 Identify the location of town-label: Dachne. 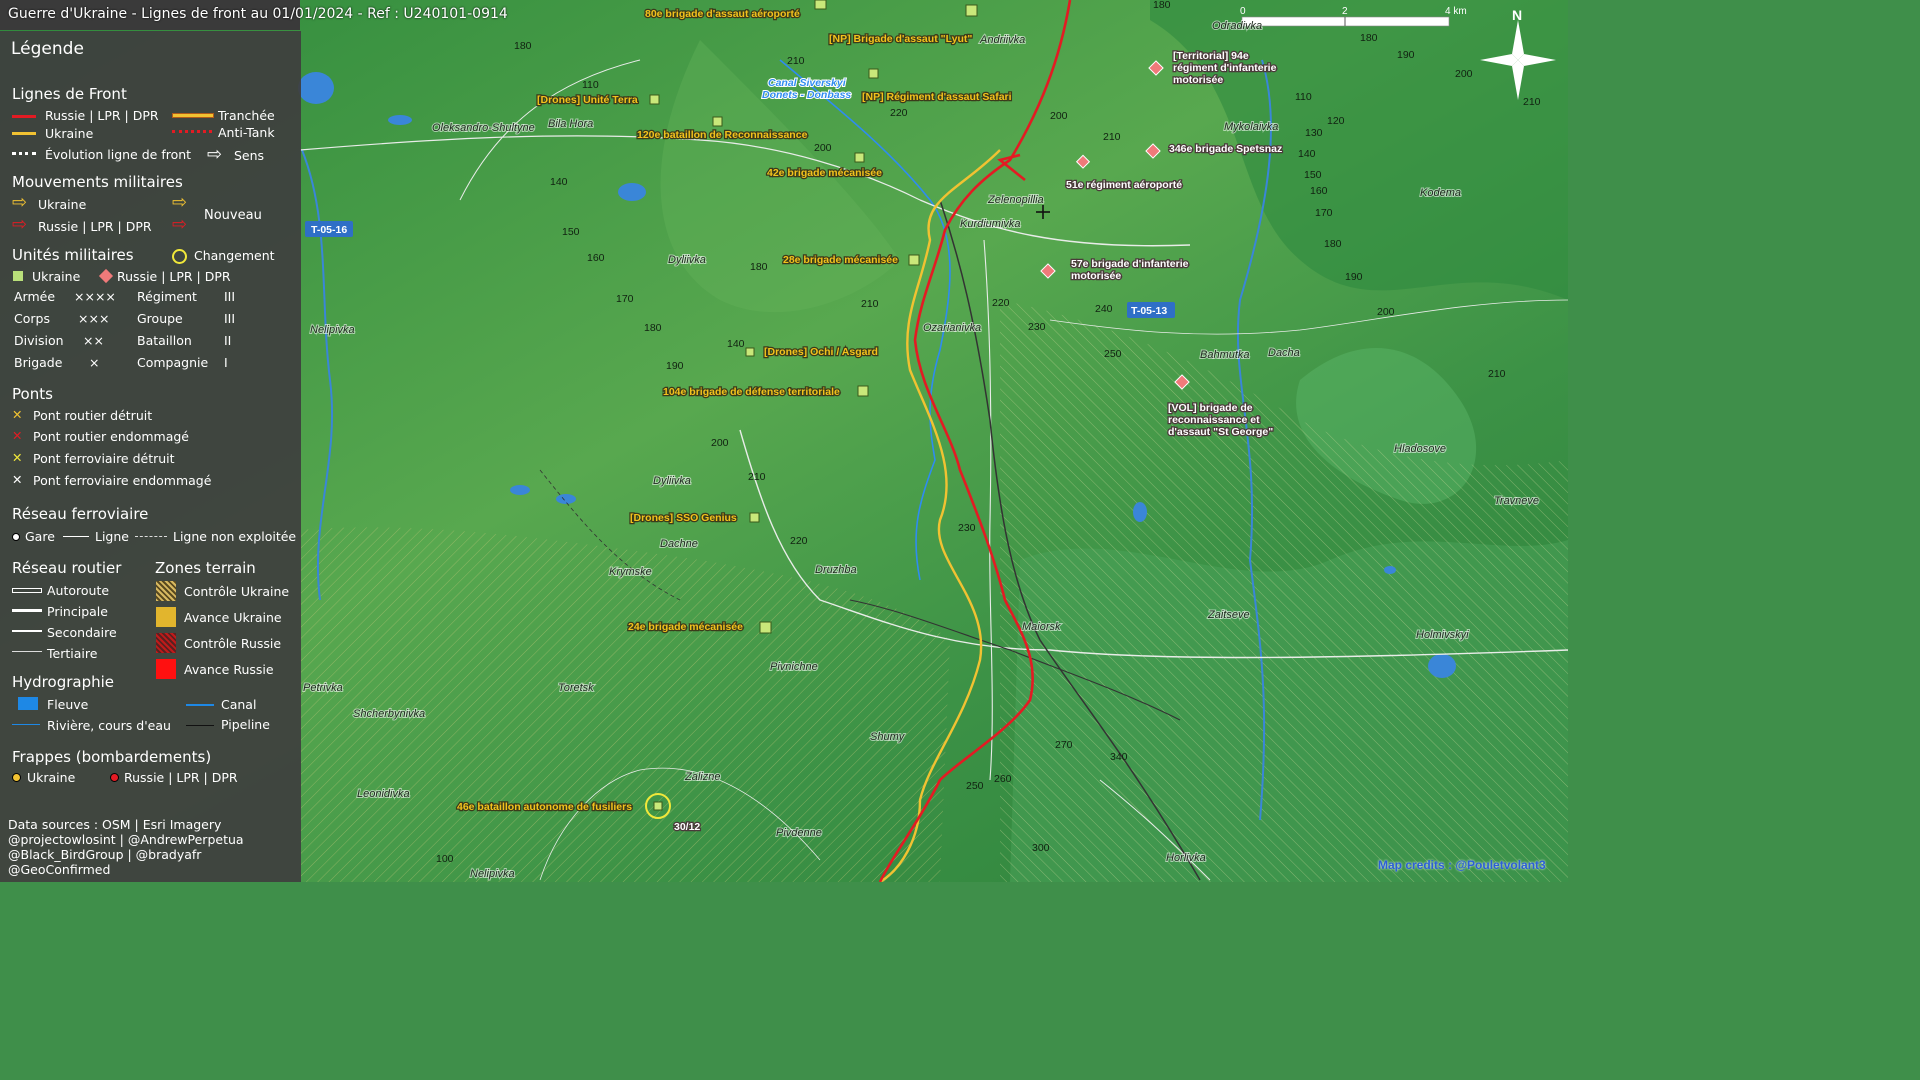
(679, 544).